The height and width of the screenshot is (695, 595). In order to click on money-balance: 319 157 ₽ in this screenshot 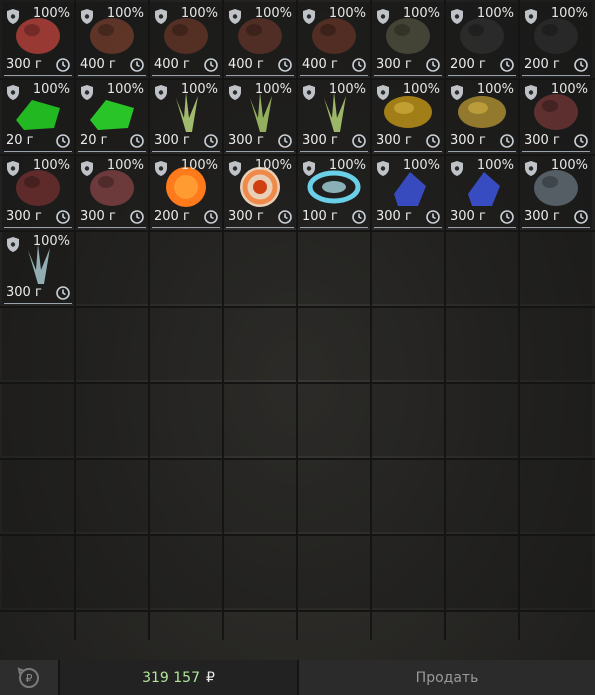, I will do `click(178, 677)`.